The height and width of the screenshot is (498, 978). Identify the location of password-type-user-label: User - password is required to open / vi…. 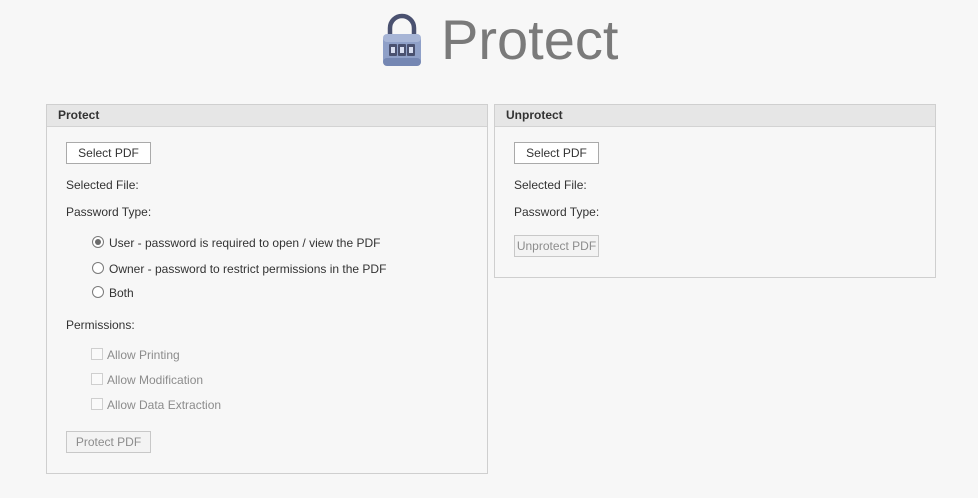
(244, 243).